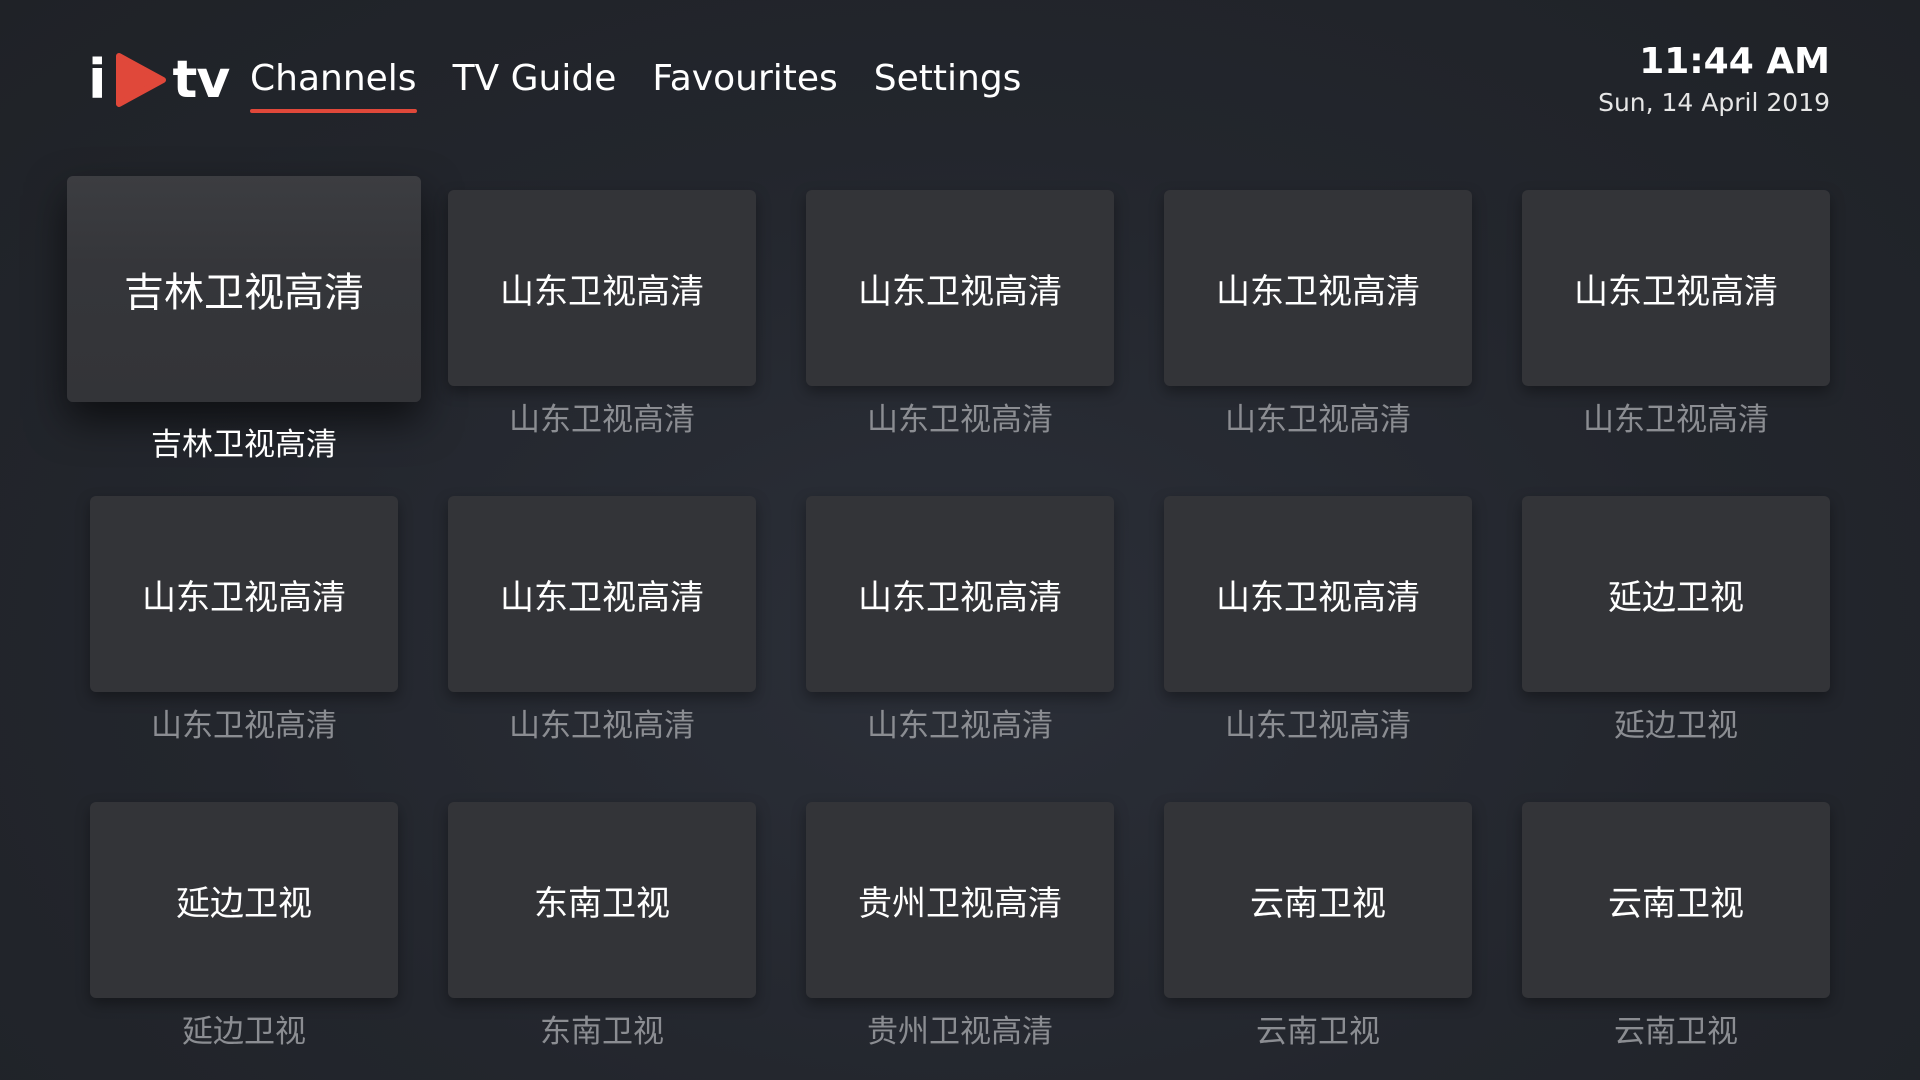 Image resolution: width=1920 pixels, height=1080 pixels. I want to click on channel-tile: 吉林卫视高清, so click(244, 289).